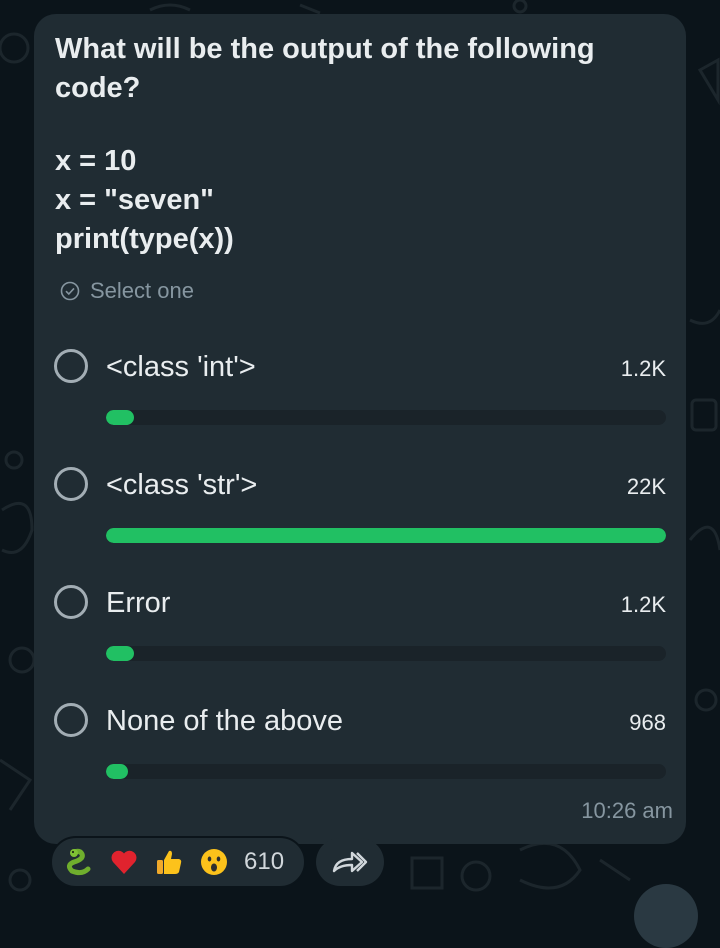  What do you see at coordinates (79, 862) in the screenshot?
I see `snake-emoji` at bounding box center [79, 862].